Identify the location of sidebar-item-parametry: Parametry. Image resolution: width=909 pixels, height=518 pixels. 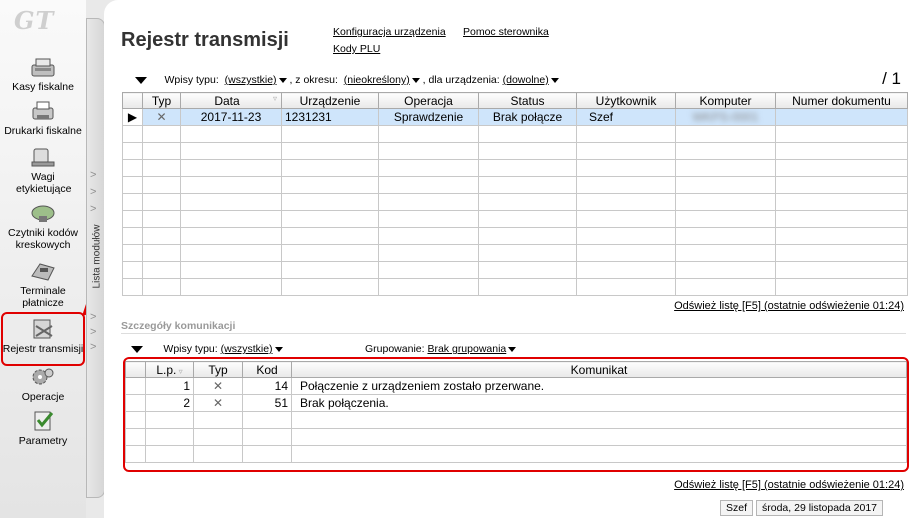
(43, 428).